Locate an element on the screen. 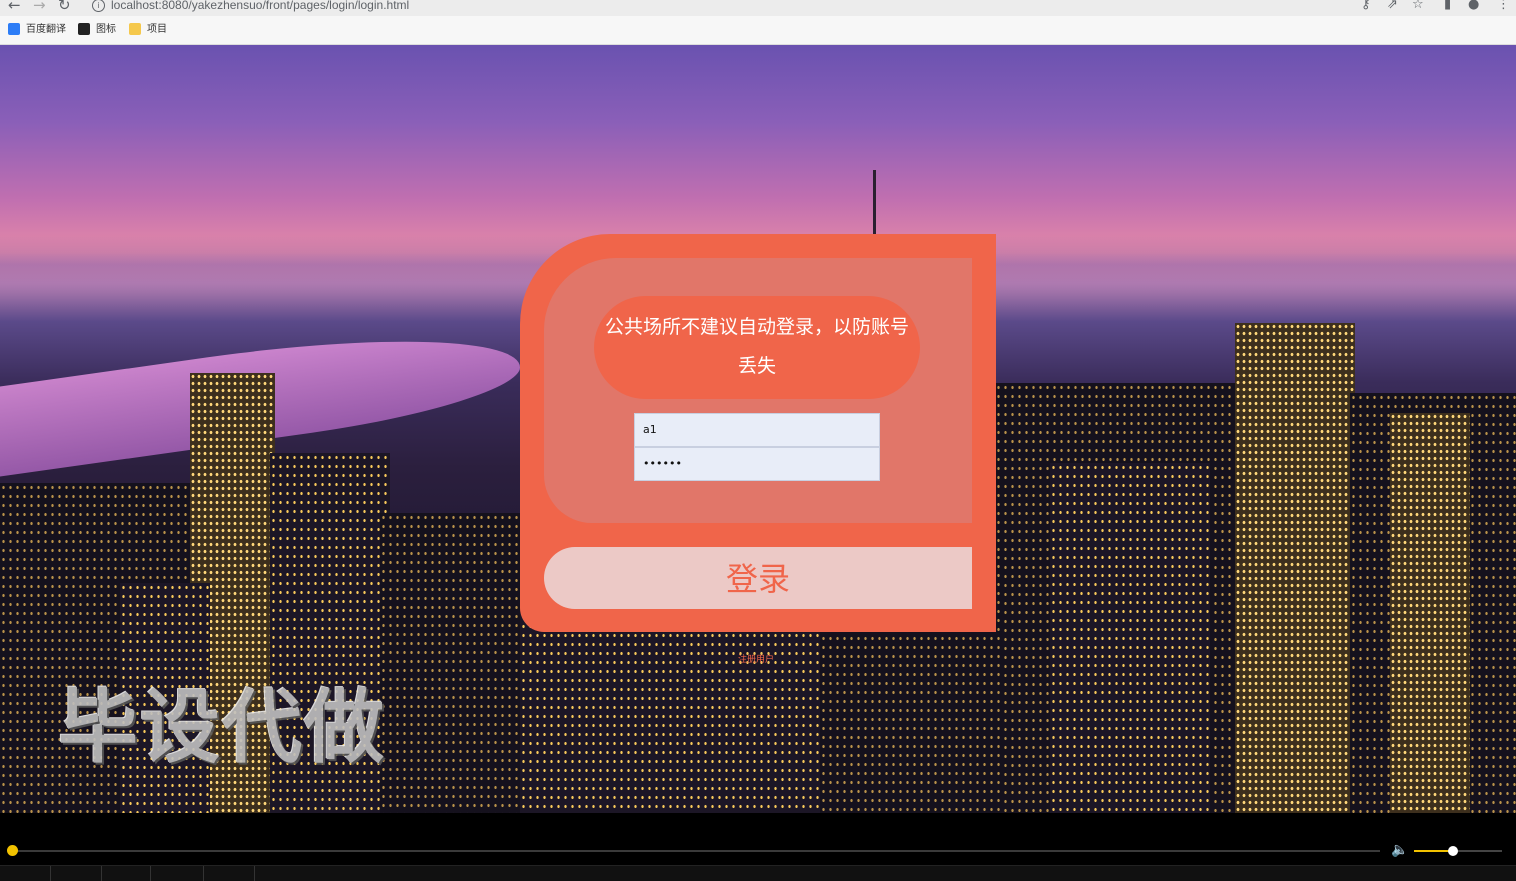 Image resolution: width=1516 pixels, height=881 pixels. reload-icon: ↻ is located at coordinates (64, 6).